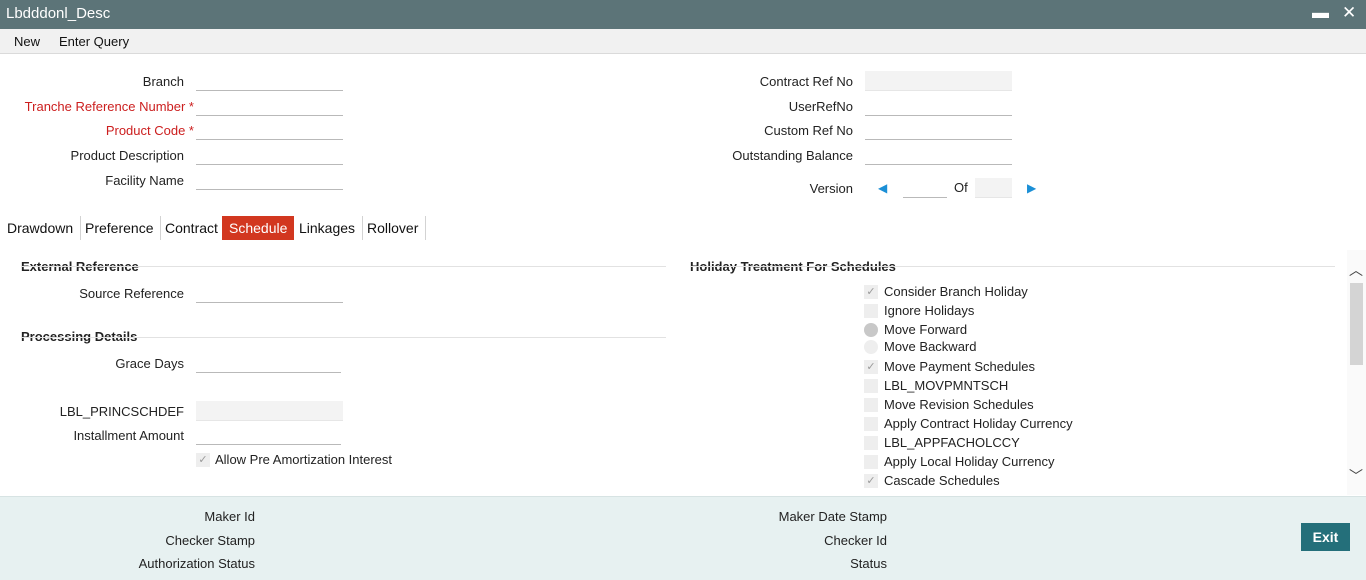  What do you see at coordinates (149, 363) in the screenshot?
I see `grace-days-label: Grace Days` at bounding box center [149, 363].